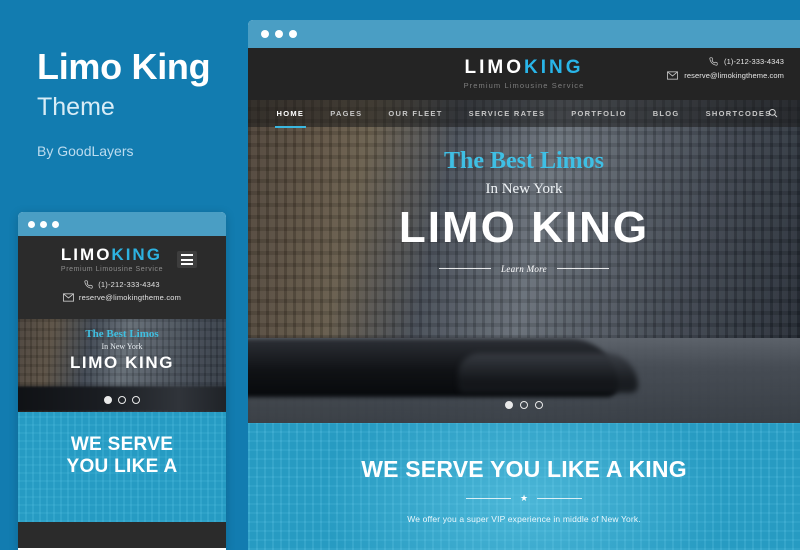 The width and height of the screenshot is (800, 550). I want to click on mobile-hero-text: The Best Limos In New York LIMO KING, so click(122, 346).